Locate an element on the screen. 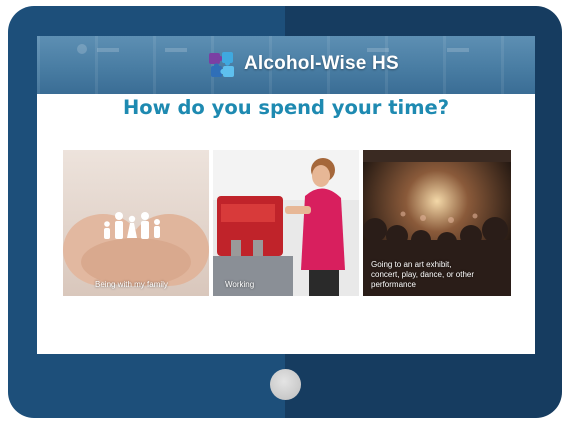  working-photo is located at coordinates (286, 223).